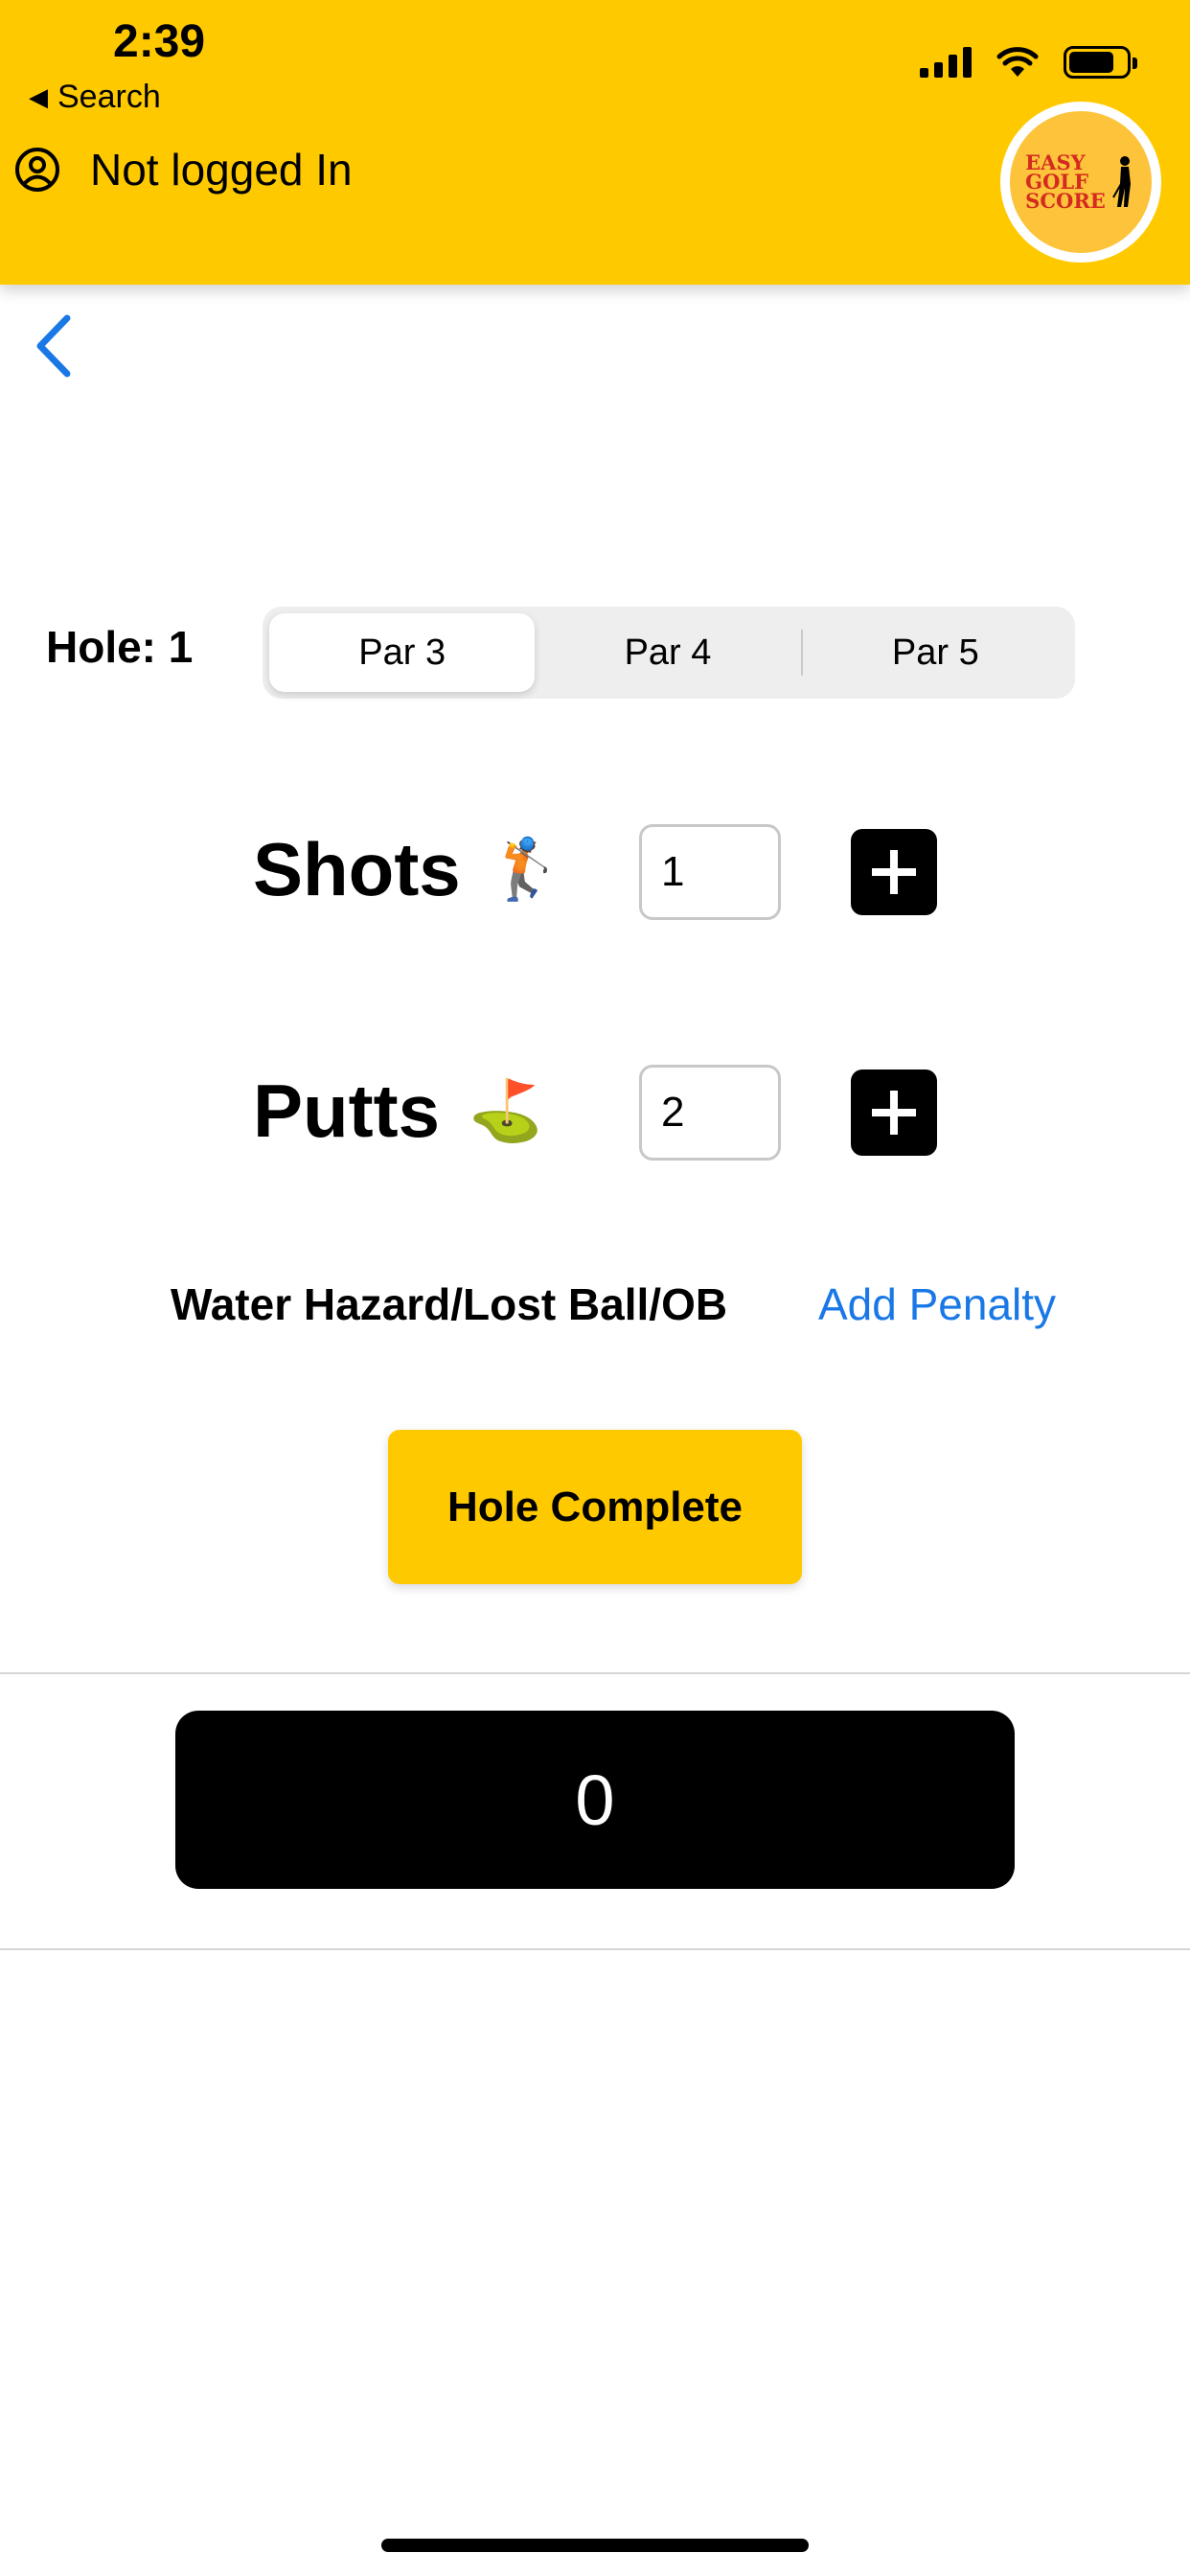  I want to click on back-triangle-icon: ◀, so click(39, 96).